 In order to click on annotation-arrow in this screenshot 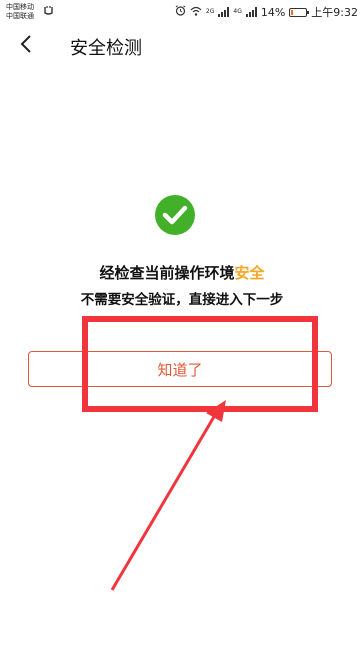, I will do `click(168, 495)`.